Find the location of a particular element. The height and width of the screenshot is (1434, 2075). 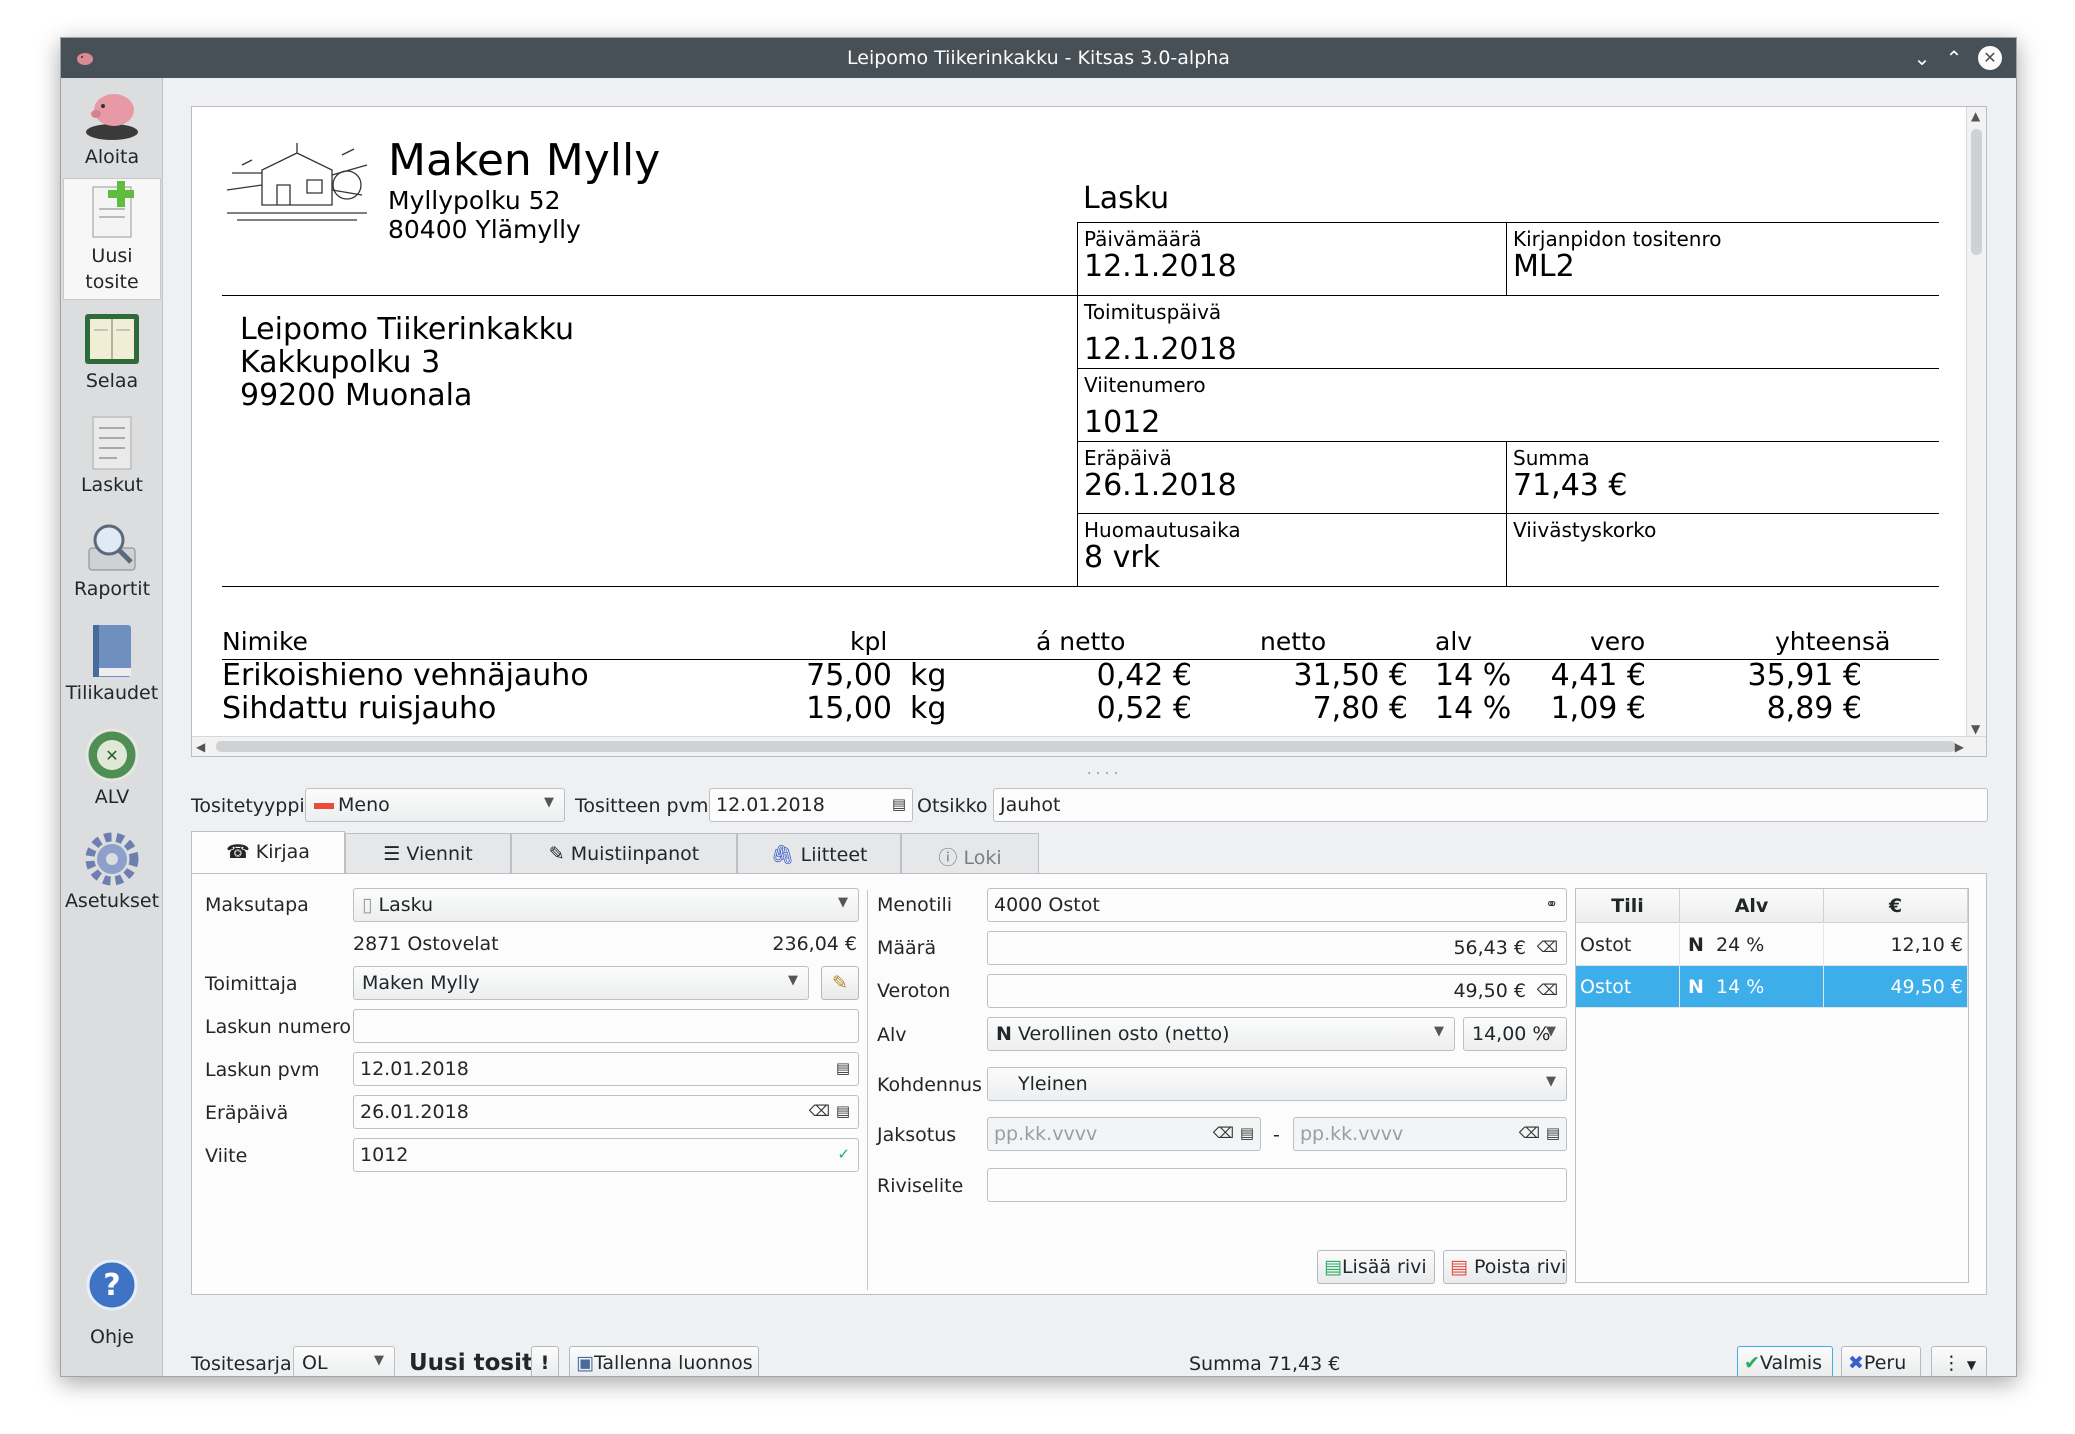

chevron-down-icon: ▼ is located at coordinates (379, 1360).